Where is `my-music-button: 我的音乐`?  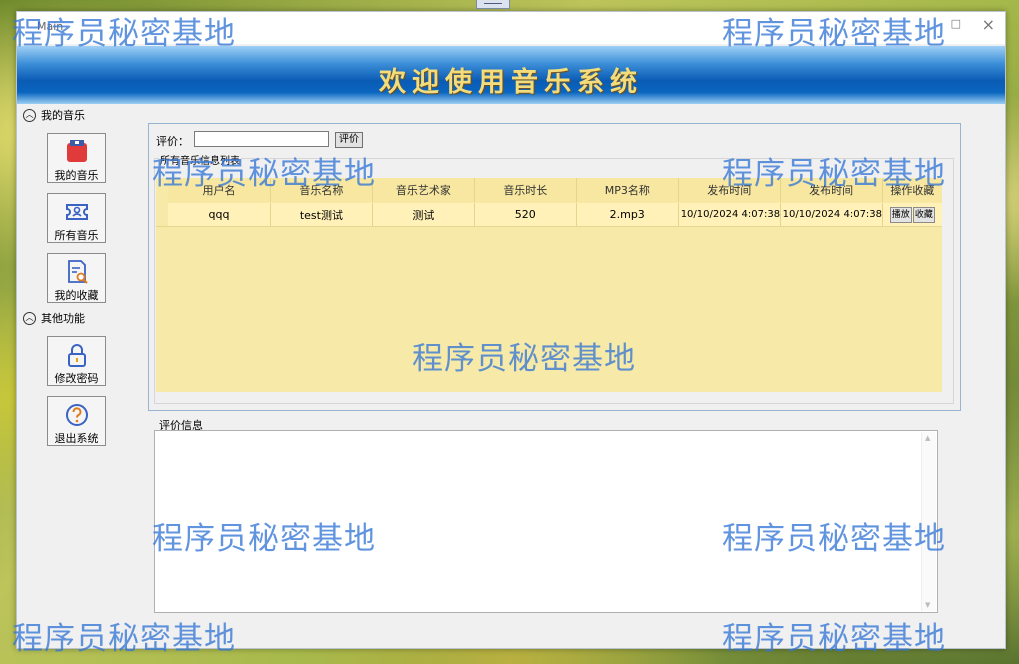 my-music-button: 我的音乐 is located at coordinates (76, 158).